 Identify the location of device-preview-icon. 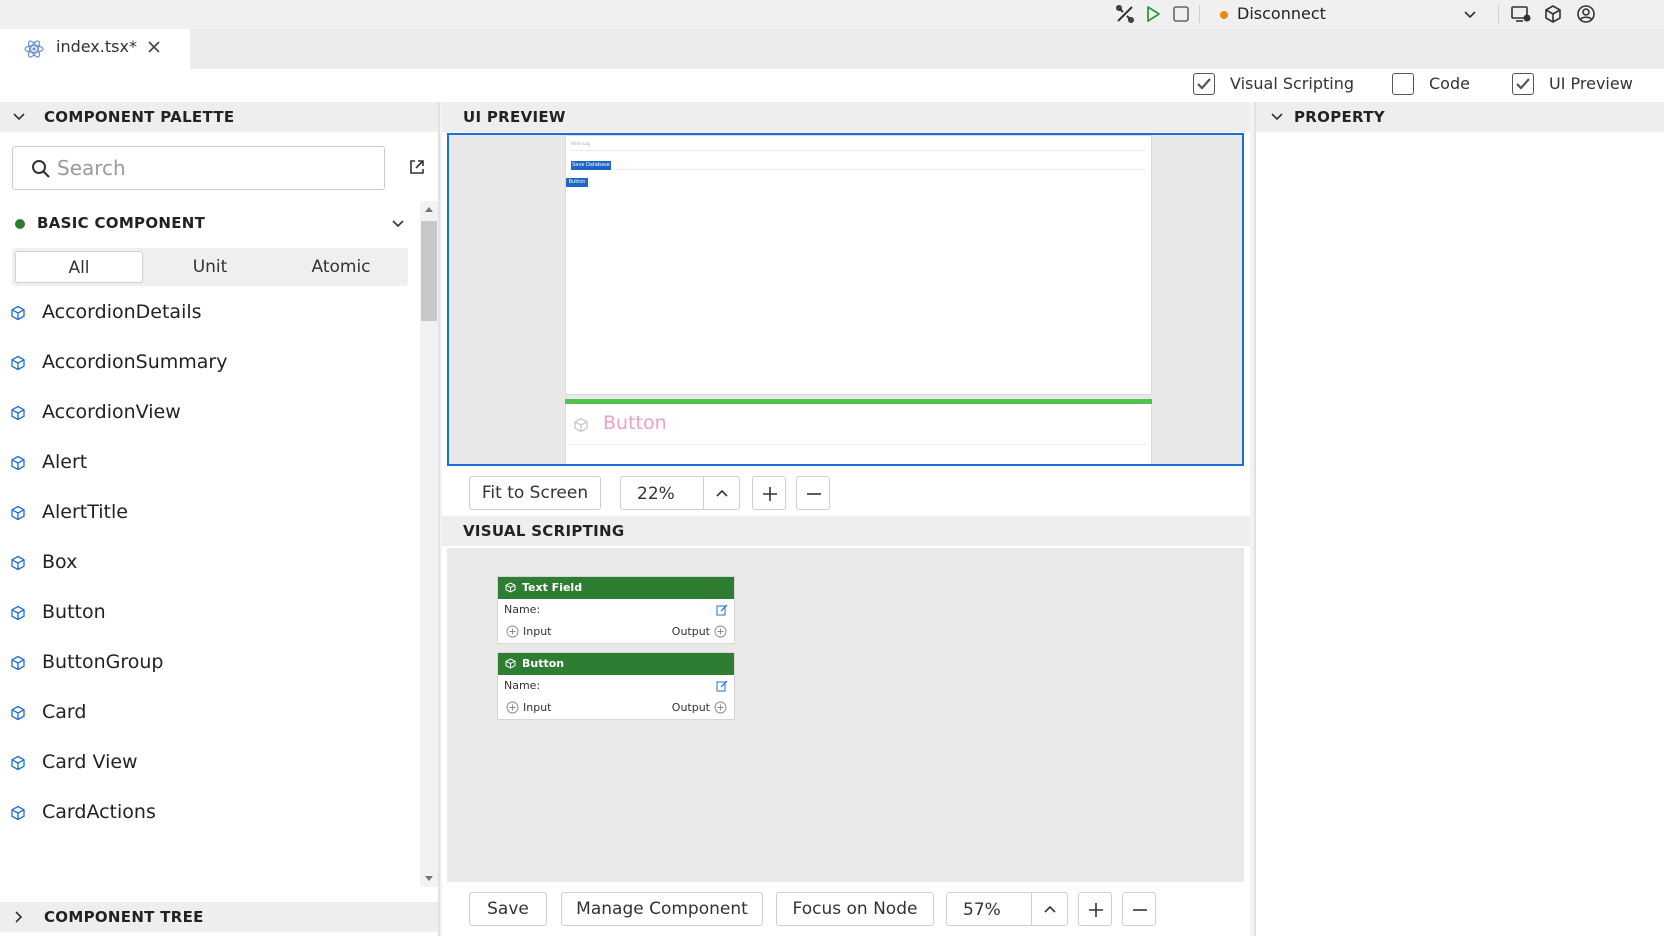
(1520, 14).